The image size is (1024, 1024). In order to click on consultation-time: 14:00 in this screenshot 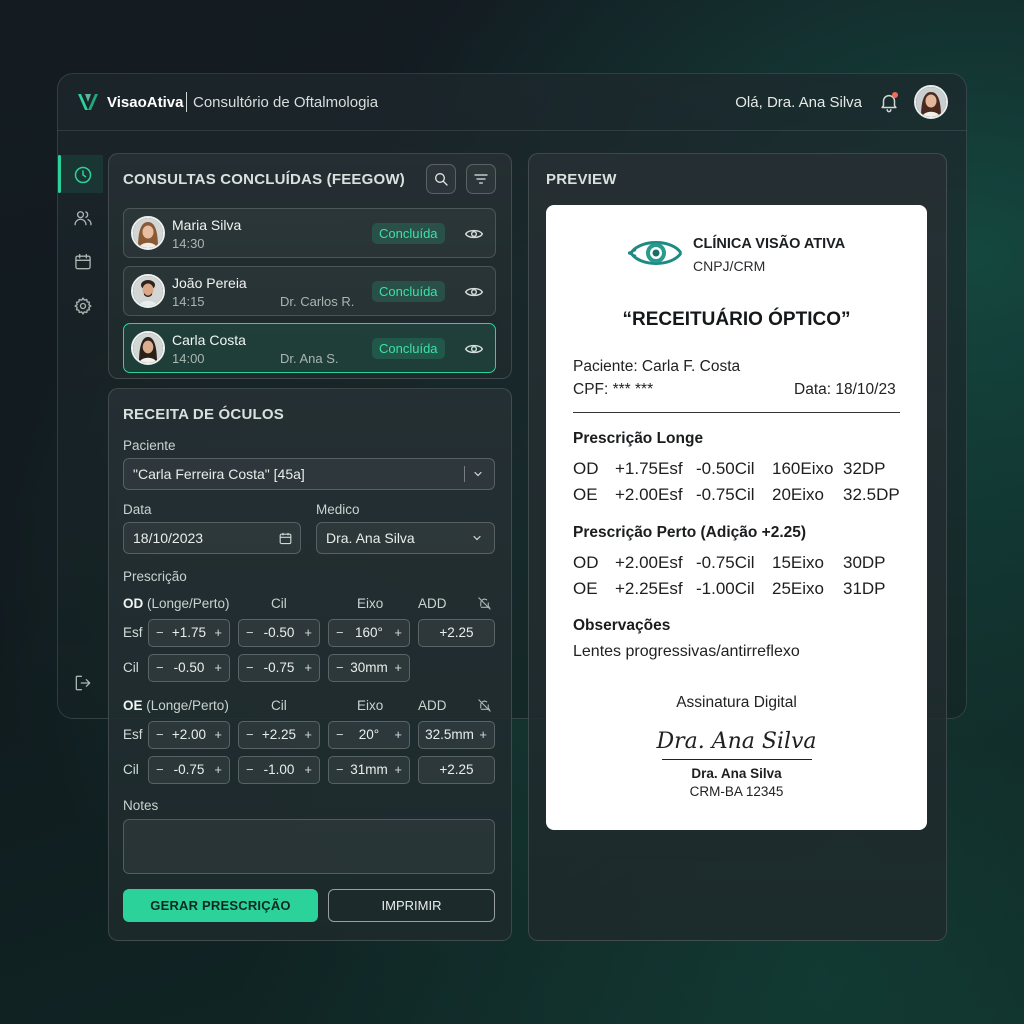, I will do `click(188, 358)`.